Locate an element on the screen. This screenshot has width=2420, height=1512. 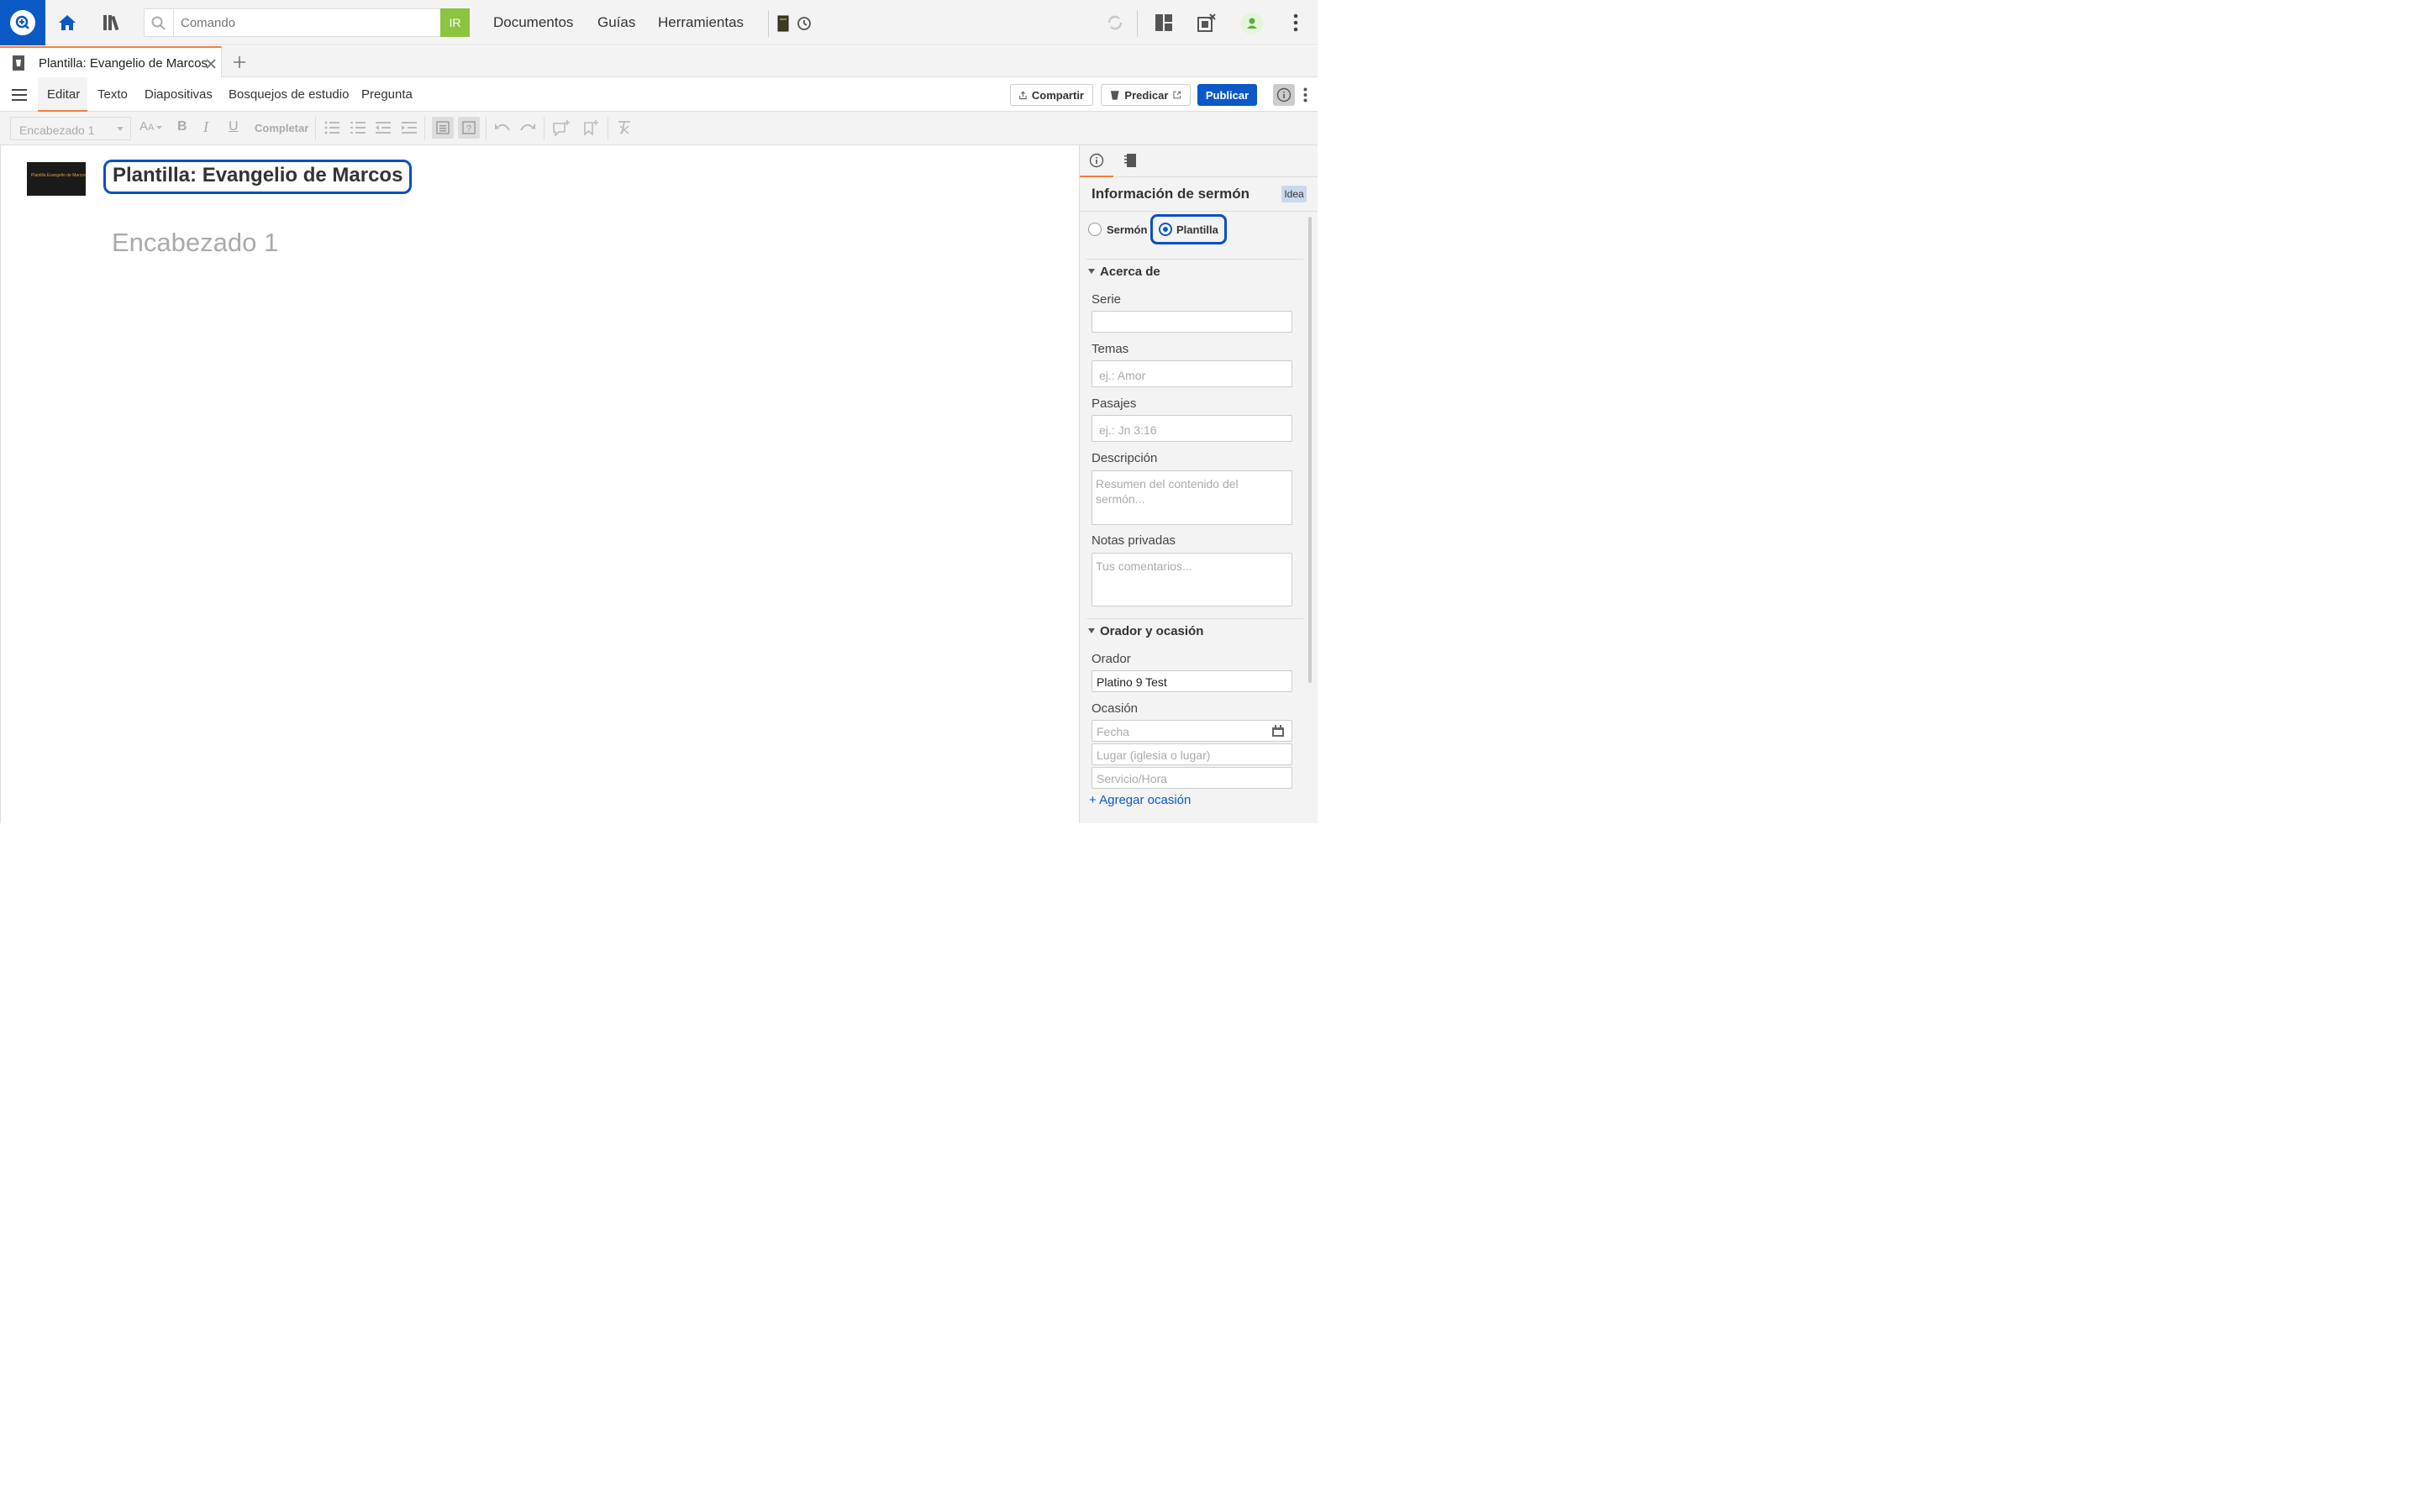
temas-label: Temas is located at coordinates (1110, 349).